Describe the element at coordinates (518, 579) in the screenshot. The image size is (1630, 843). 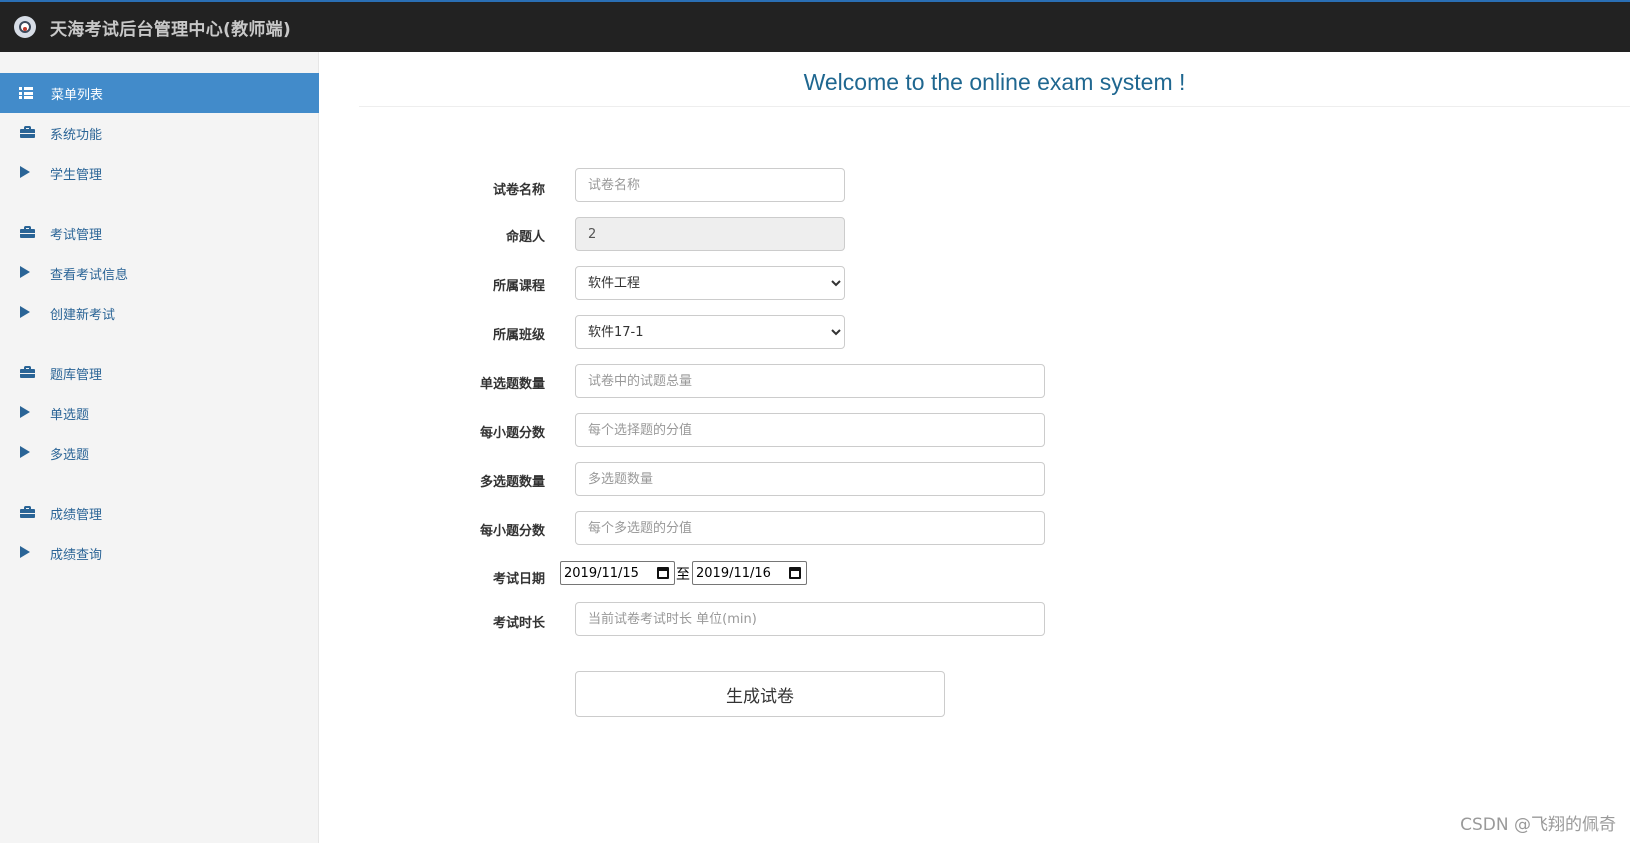
I see `field-label: 考试日期` at that location.